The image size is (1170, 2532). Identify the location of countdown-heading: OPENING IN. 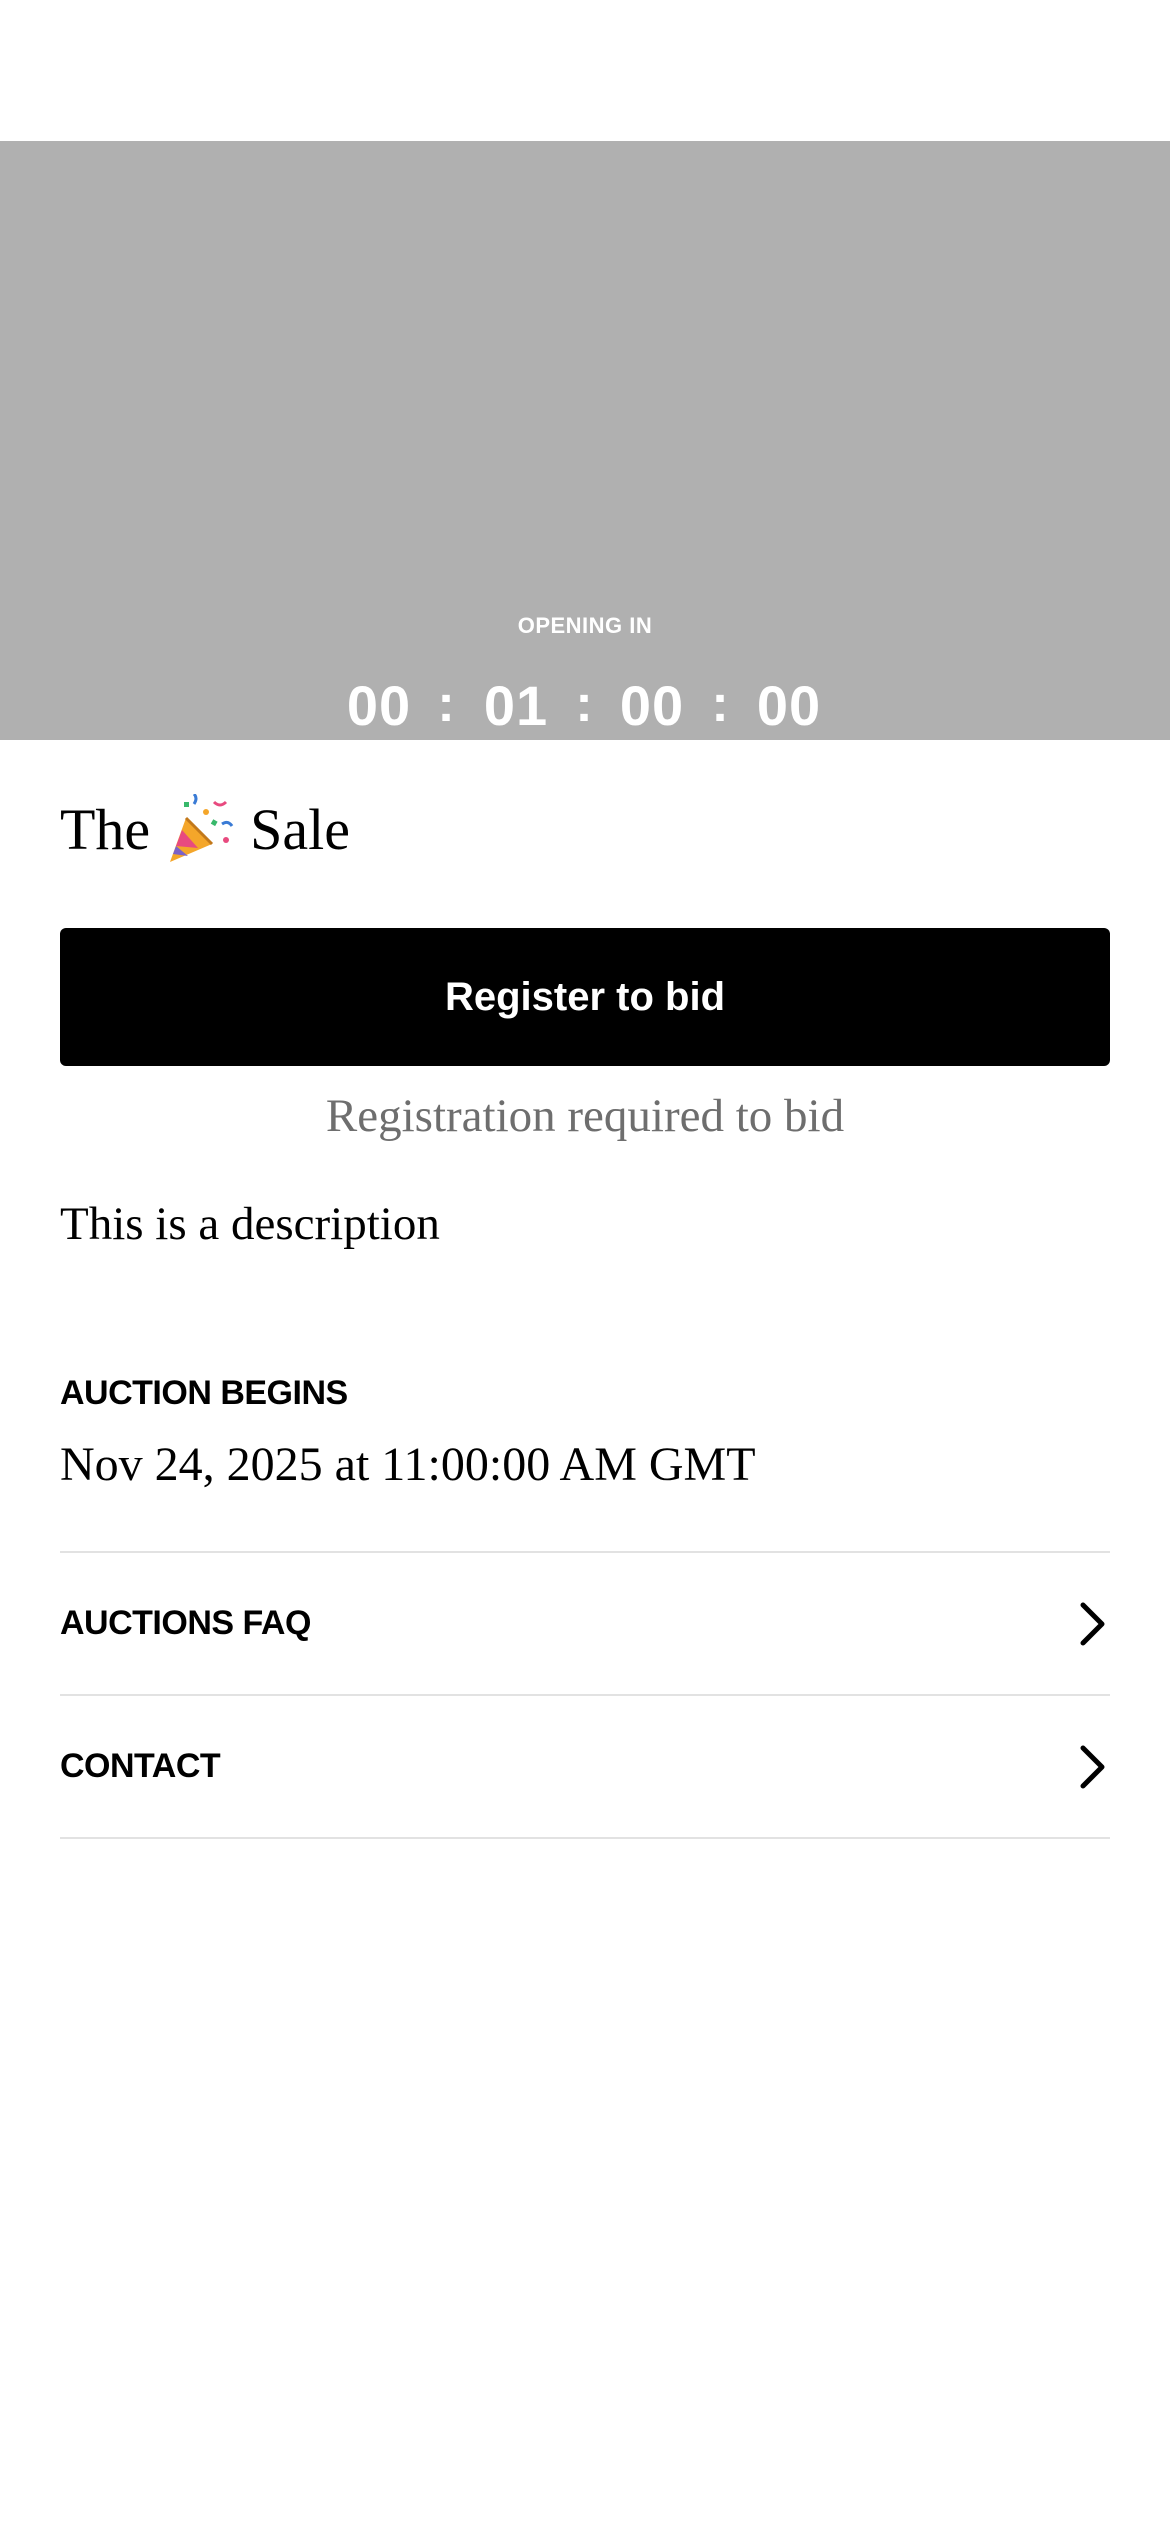
(585, 625).